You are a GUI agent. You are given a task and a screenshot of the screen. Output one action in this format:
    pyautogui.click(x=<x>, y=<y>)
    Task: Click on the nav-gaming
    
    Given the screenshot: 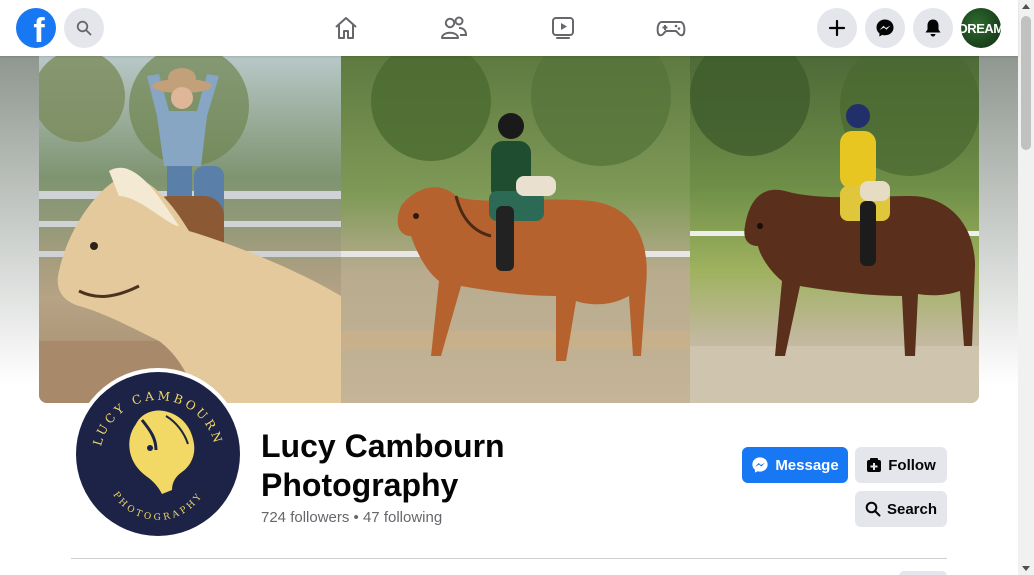 What is the action you would take?
    pyautogui.click(x=671, y=28)
    